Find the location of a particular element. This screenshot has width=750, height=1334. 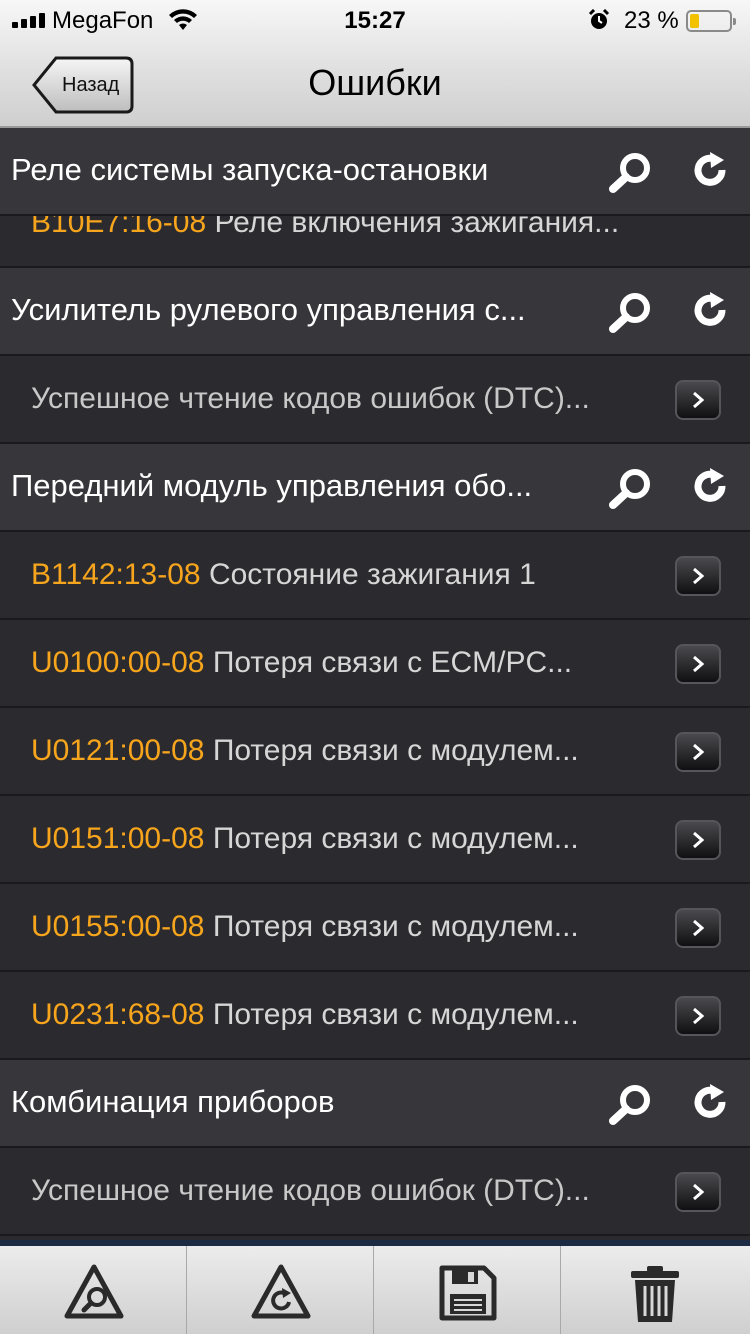

battery-icon is located at coordinates (711, 21).